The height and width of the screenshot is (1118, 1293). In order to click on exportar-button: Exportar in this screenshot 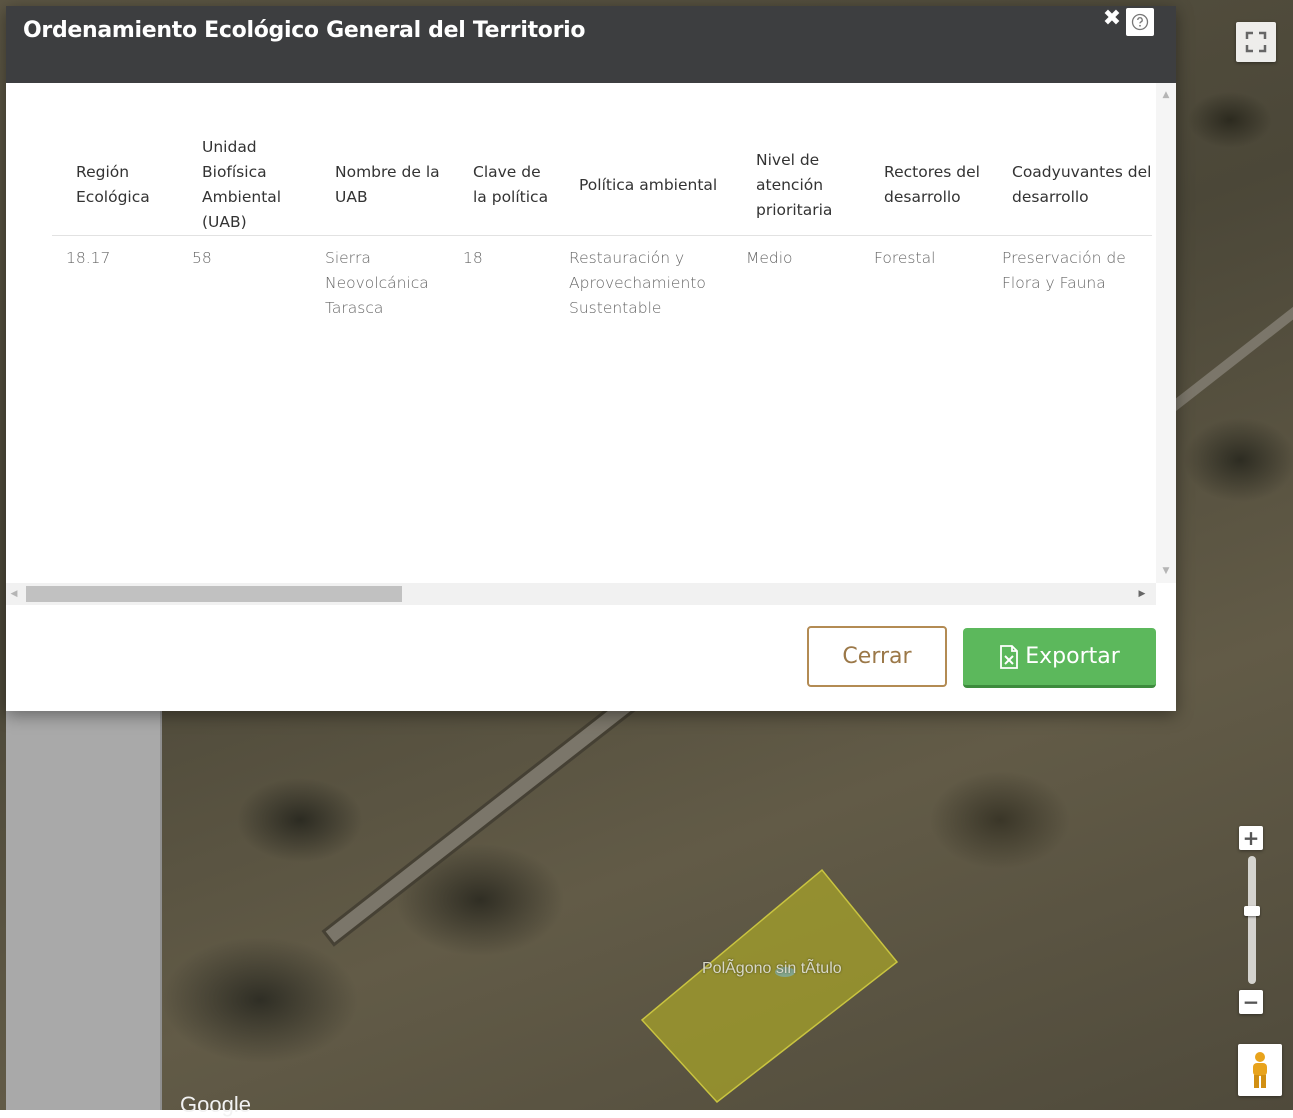, I will do `click(1059, 658)`.